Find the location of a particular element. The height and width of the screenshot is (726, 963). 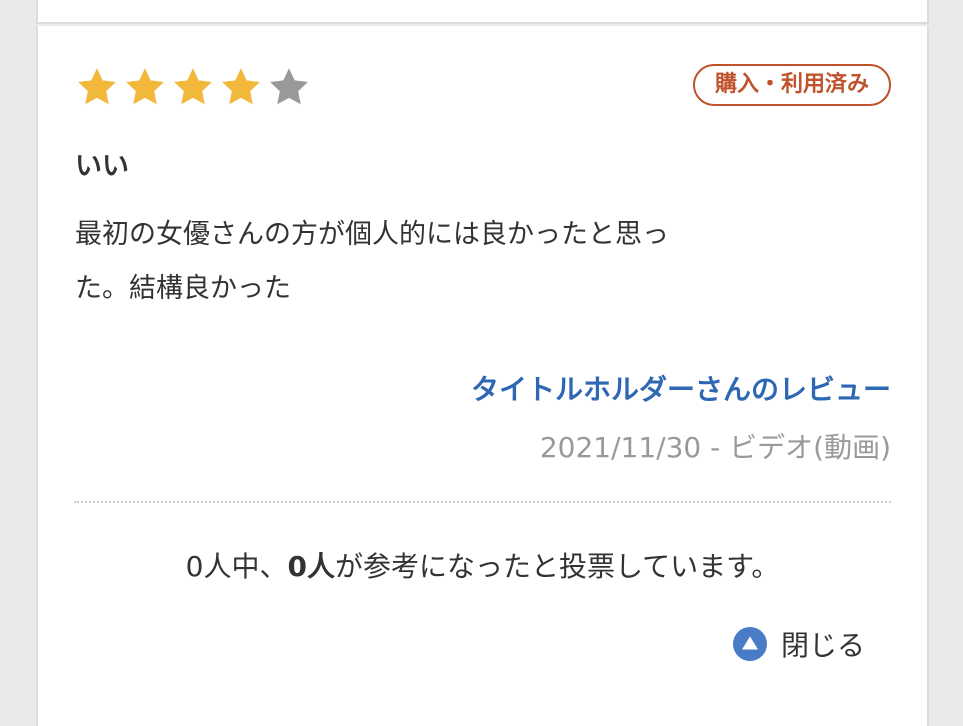

star-rating is located at coordinates (193, 87).